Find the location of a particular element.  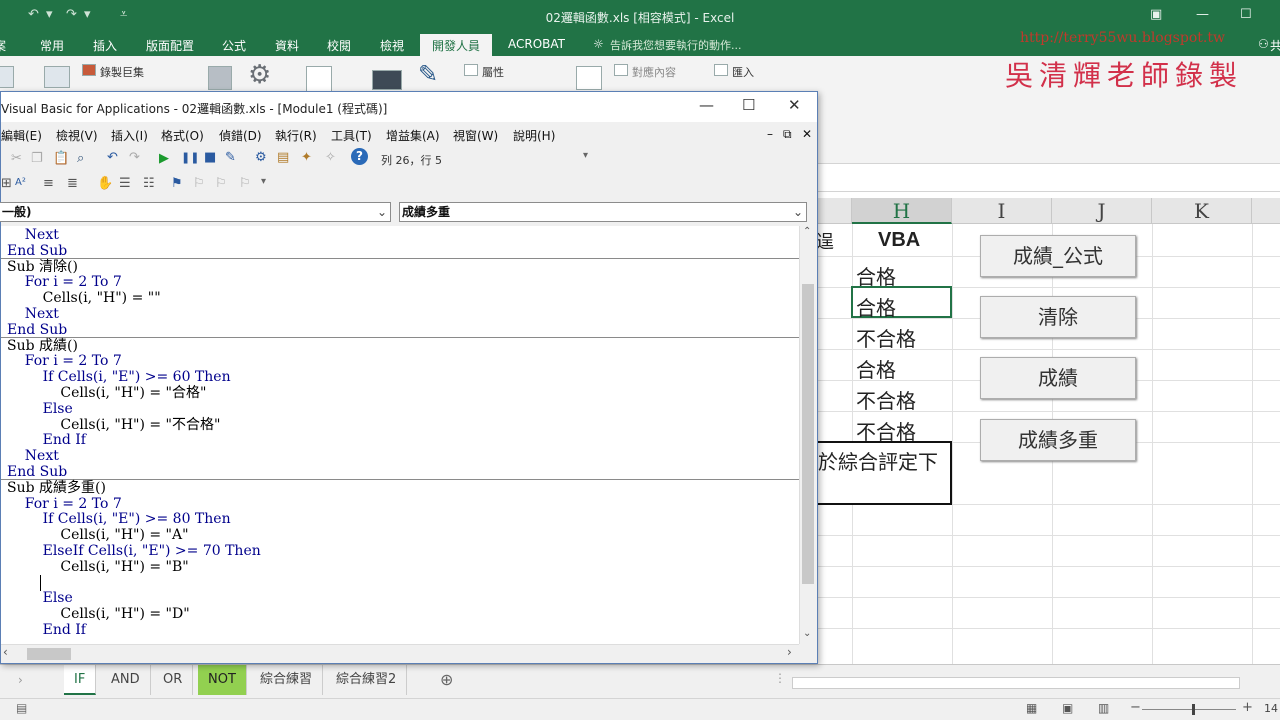

menu-edit: 編輯(E) is located at coordinates (21, 135).